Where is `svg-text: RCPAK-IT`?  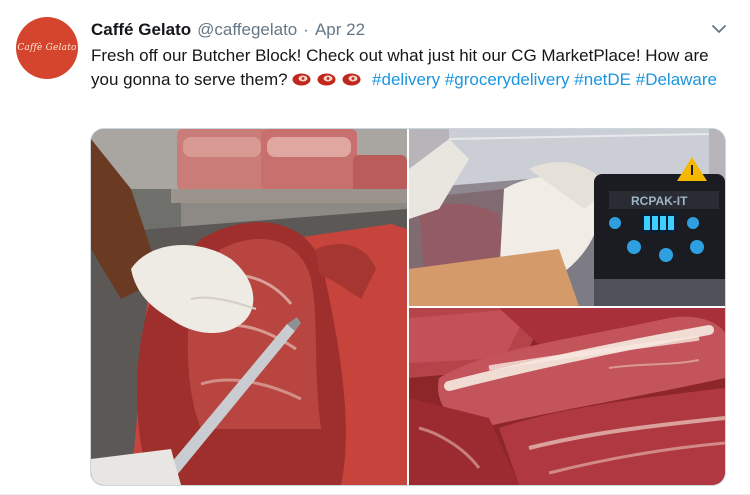
svg-text: RCPAK-IT is located at coordinates (659, 201).